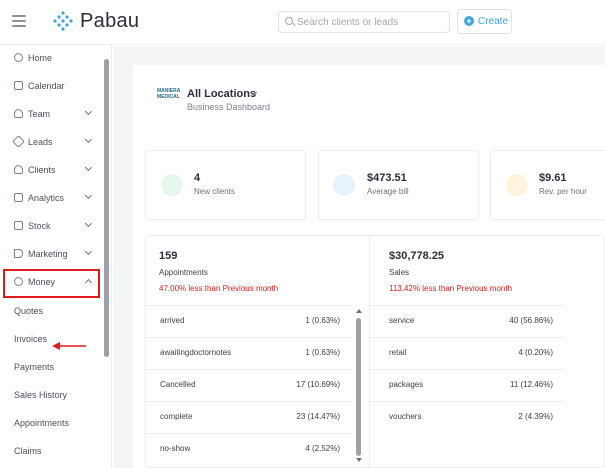 The image size is (605, 468). Describe the element at coordinates (417, 256) in the screenshot. I see `sales-total: $30,778.25` at that location.